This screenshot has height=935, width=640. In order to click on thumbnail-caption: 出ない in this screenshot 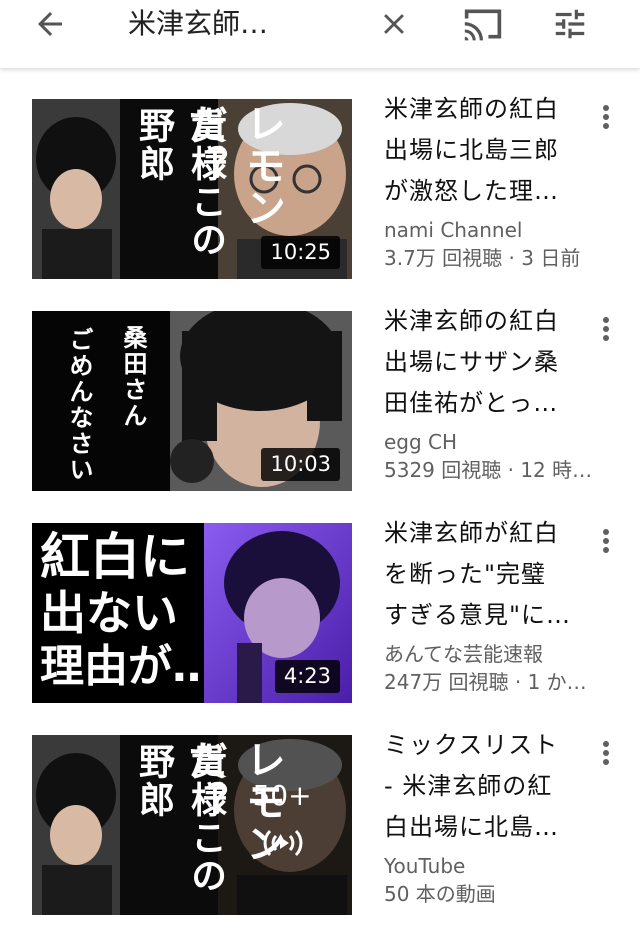, I will do `click(109, 613)`.